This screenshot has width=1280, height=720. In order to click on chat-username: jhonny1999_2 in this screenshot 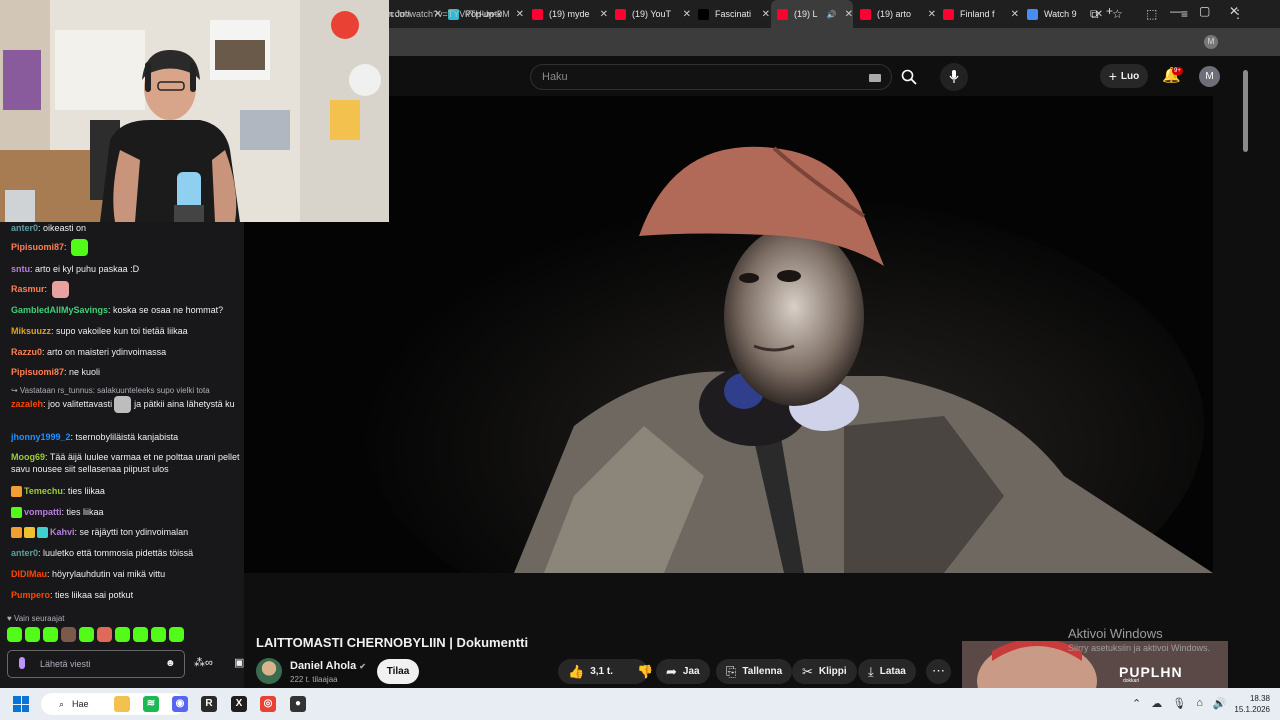, I will do `click(41, 437)`.